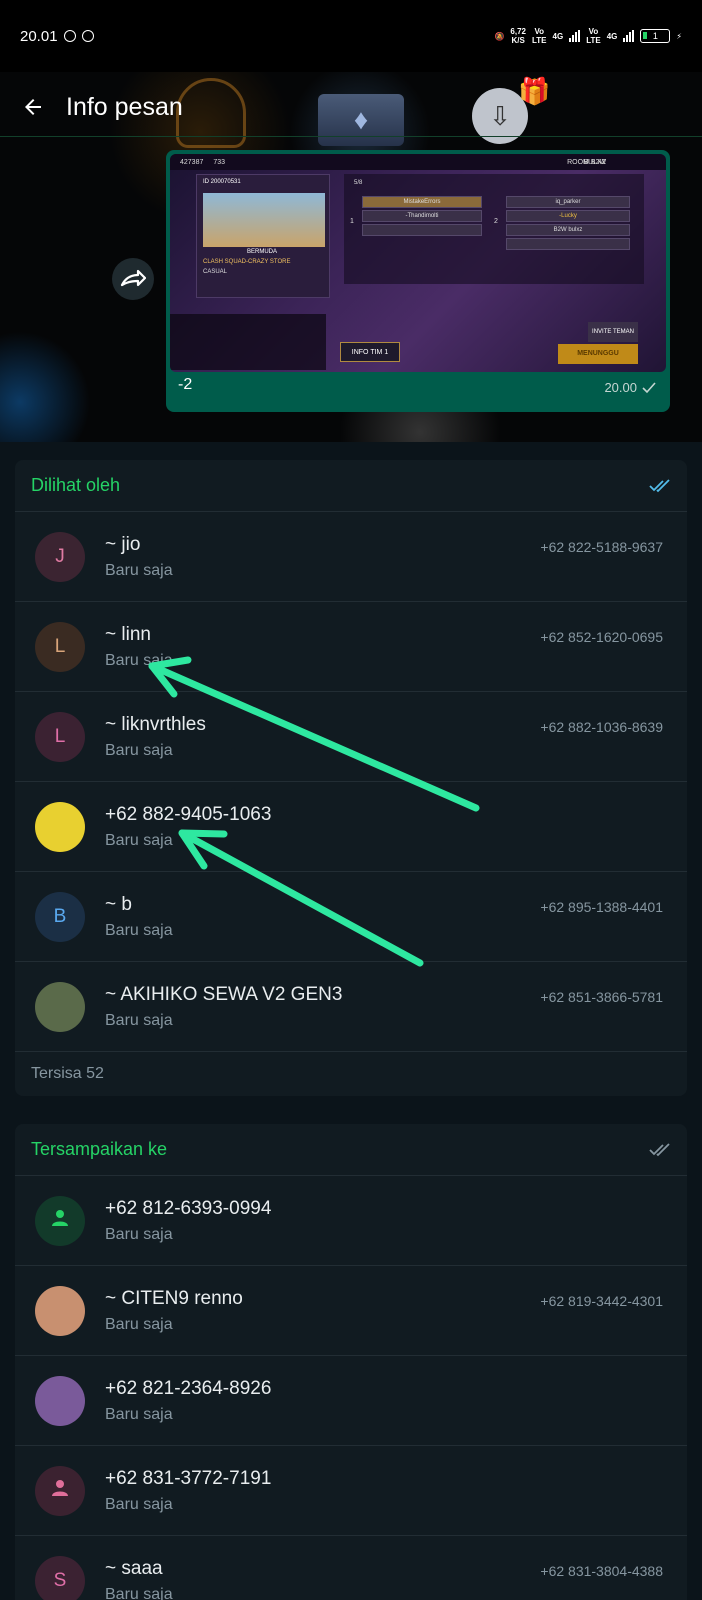  I want to click on delivered-title: Tersampaikan ke, so click(99, 1149).